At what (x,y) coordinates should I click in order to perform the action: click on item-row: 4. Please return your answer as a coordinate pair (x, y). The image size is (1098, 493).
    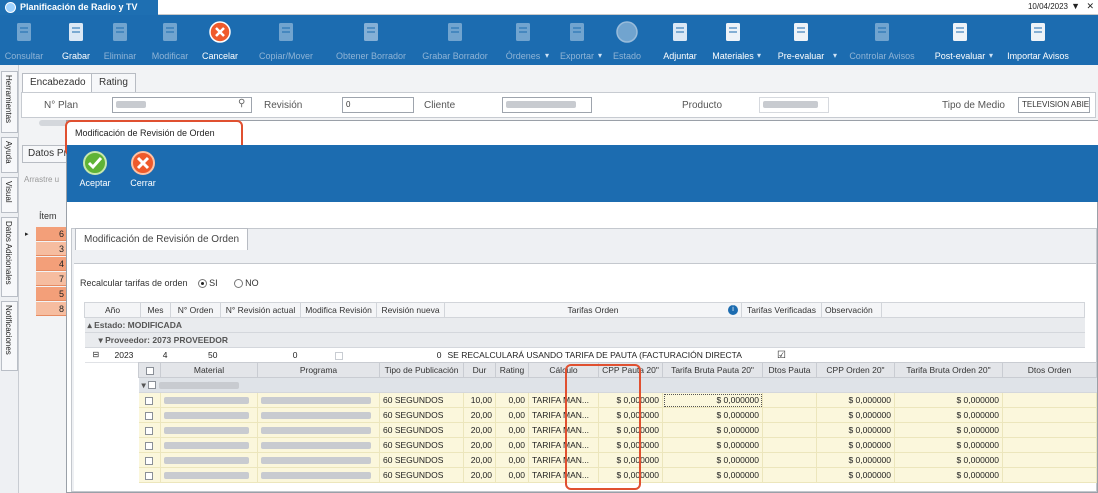
    Looking at the image, I should click on (51, 264).